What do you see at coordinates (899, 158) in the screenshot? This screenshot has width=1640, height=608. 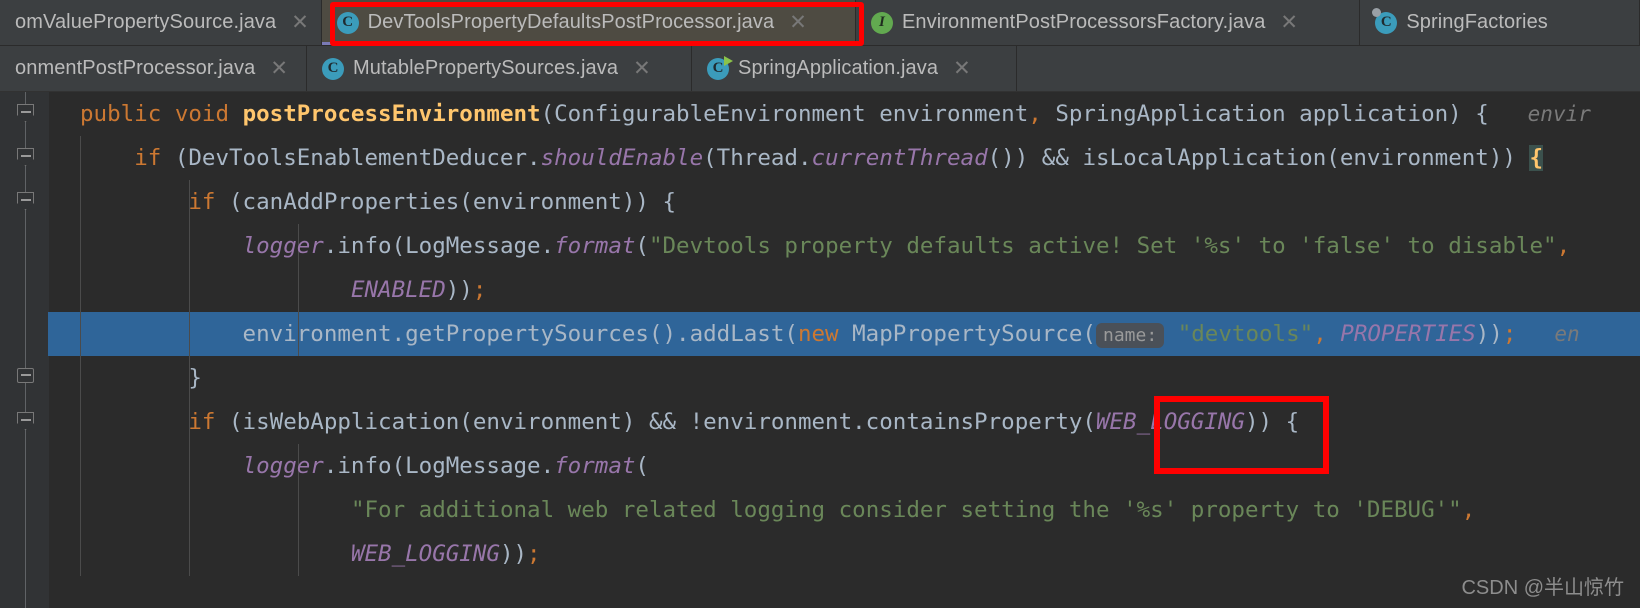 I see `code-token: currentThread` at bounding box center [899, 158].